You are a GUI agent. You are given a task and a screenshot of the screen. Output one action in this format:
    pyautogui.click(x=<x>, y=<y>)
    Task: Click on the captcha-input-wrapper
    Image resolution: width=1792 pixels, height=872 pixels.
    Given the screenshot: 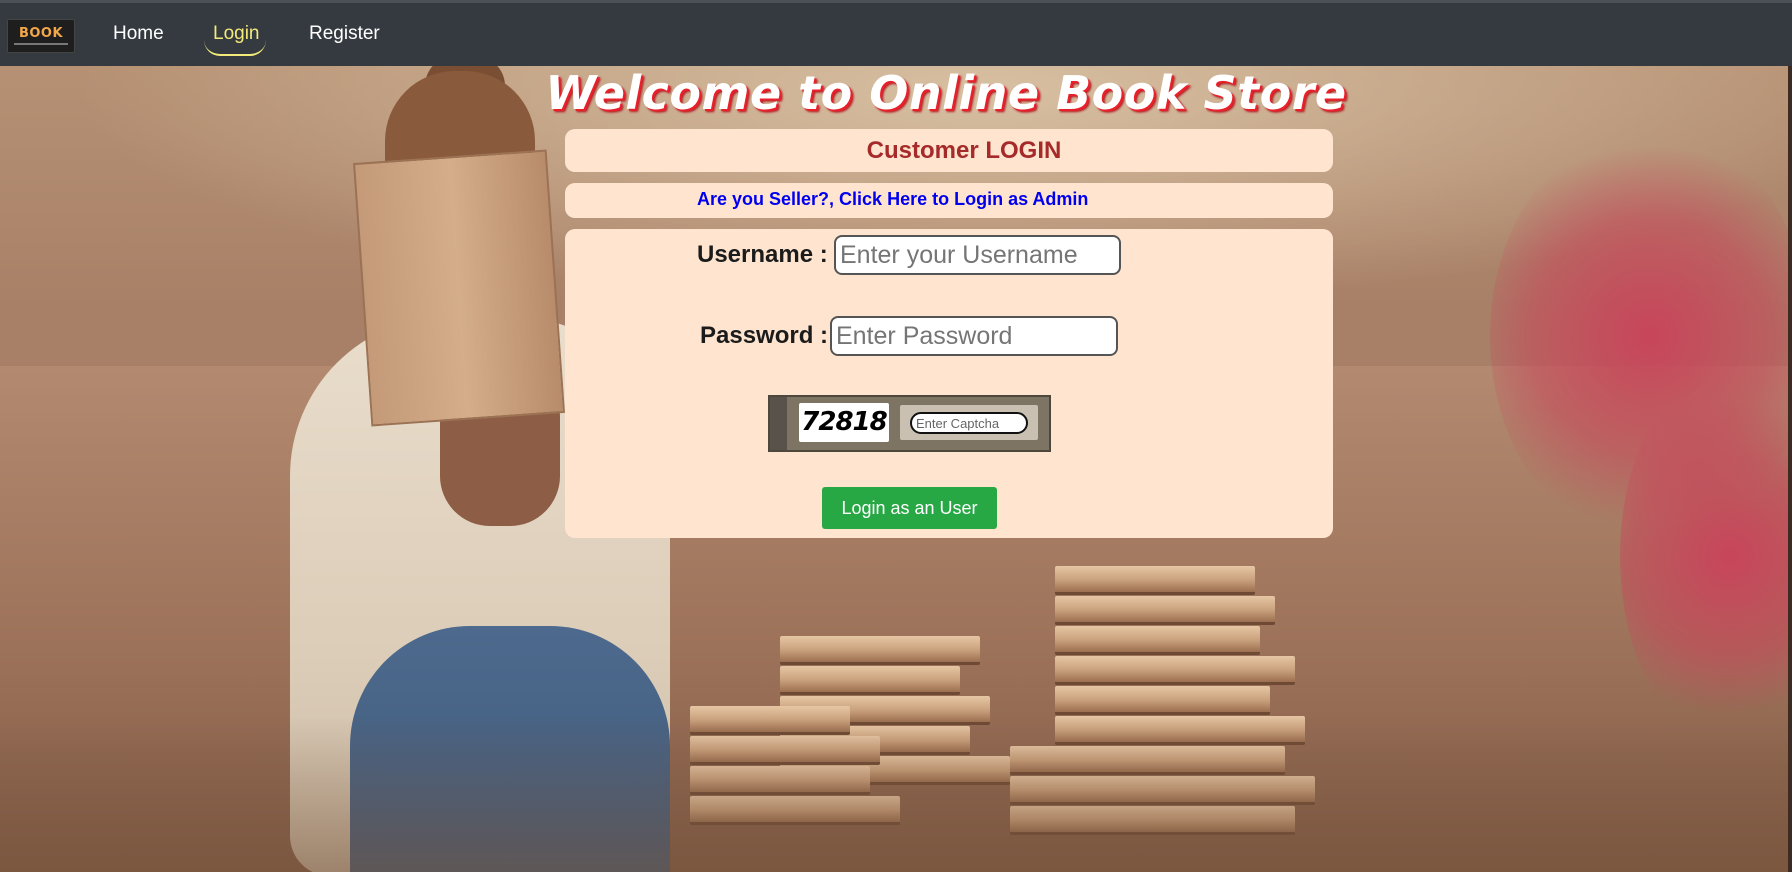 What is the action you would take?
    pyautogui.click(x=969, y=422)
    